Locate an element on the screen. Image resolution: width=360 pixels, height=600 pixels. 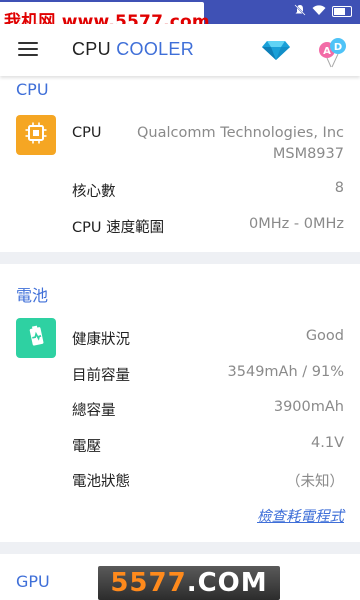
section-title-gpu: GPU is located at coordinates (33, 581).